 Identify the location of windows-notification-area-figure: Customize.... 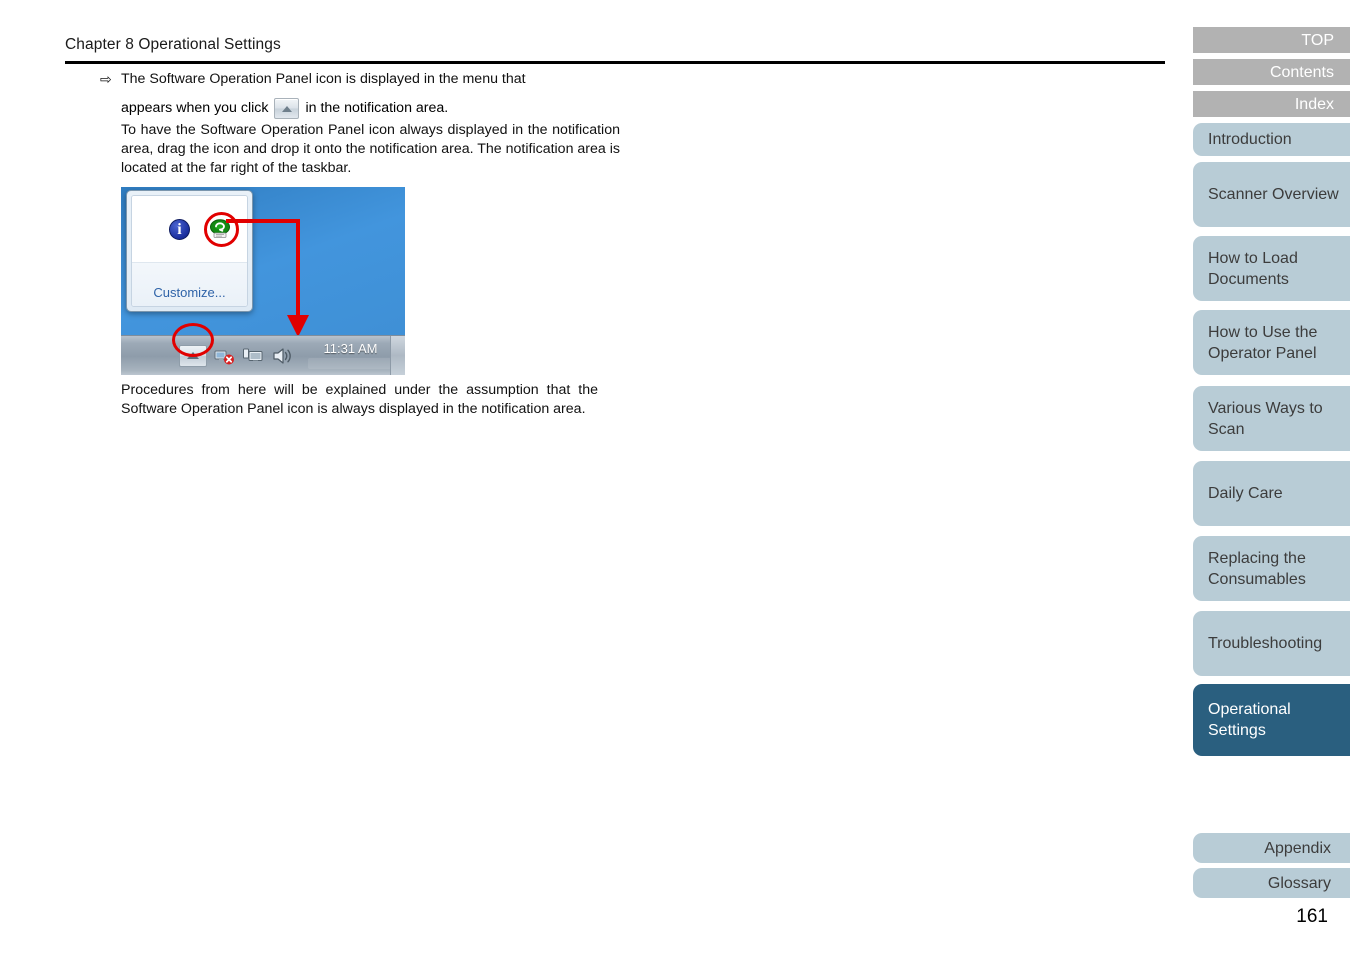
(263, 281).